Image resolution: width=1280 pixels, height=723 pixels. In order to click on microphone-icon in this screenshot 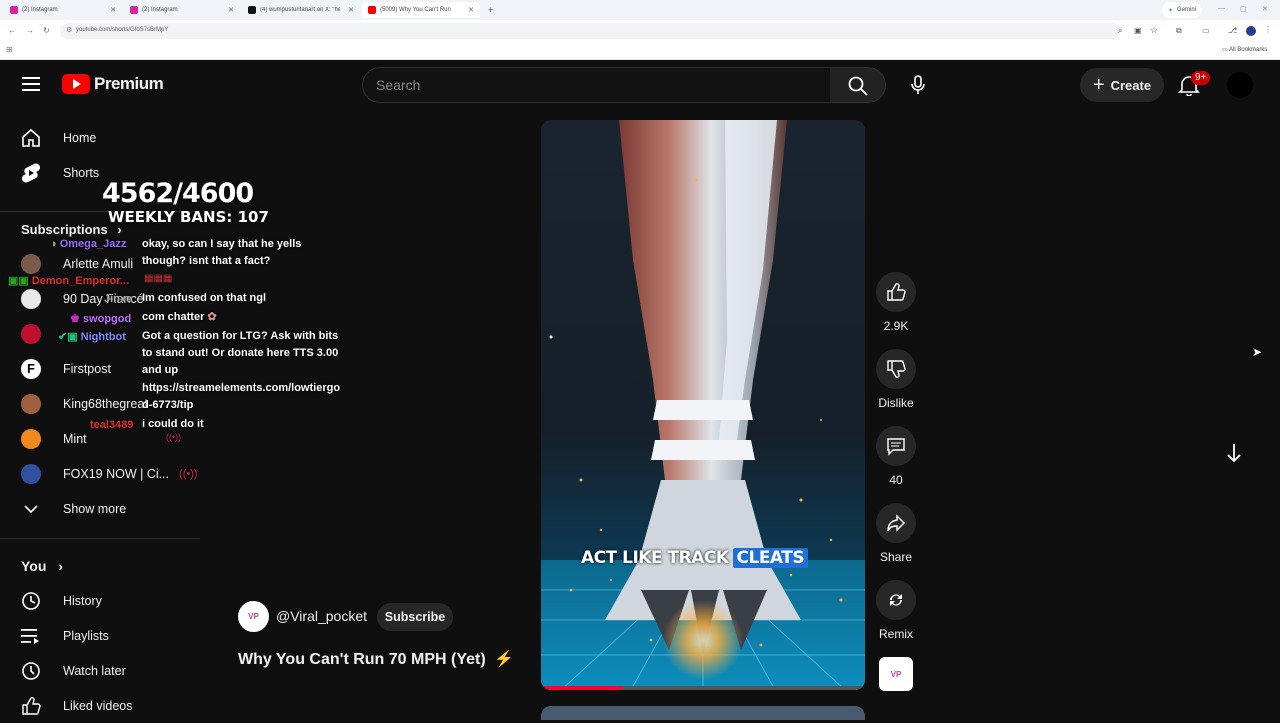, I will do `click(918, 84)`.